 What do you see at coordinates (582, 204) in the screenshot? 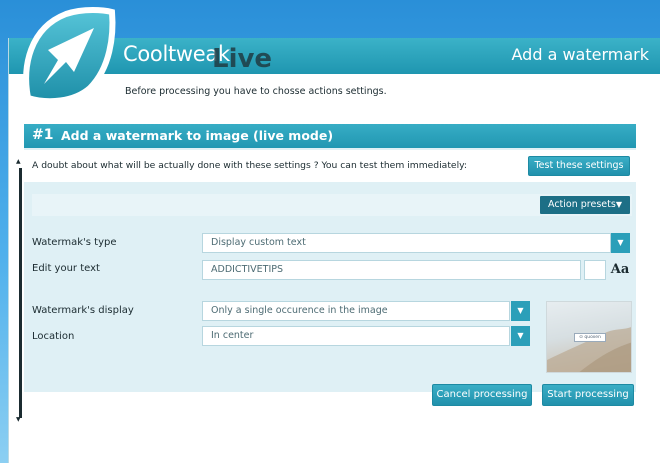
I see `action-presets-label: Action presets` at bounding box center [582, 204].